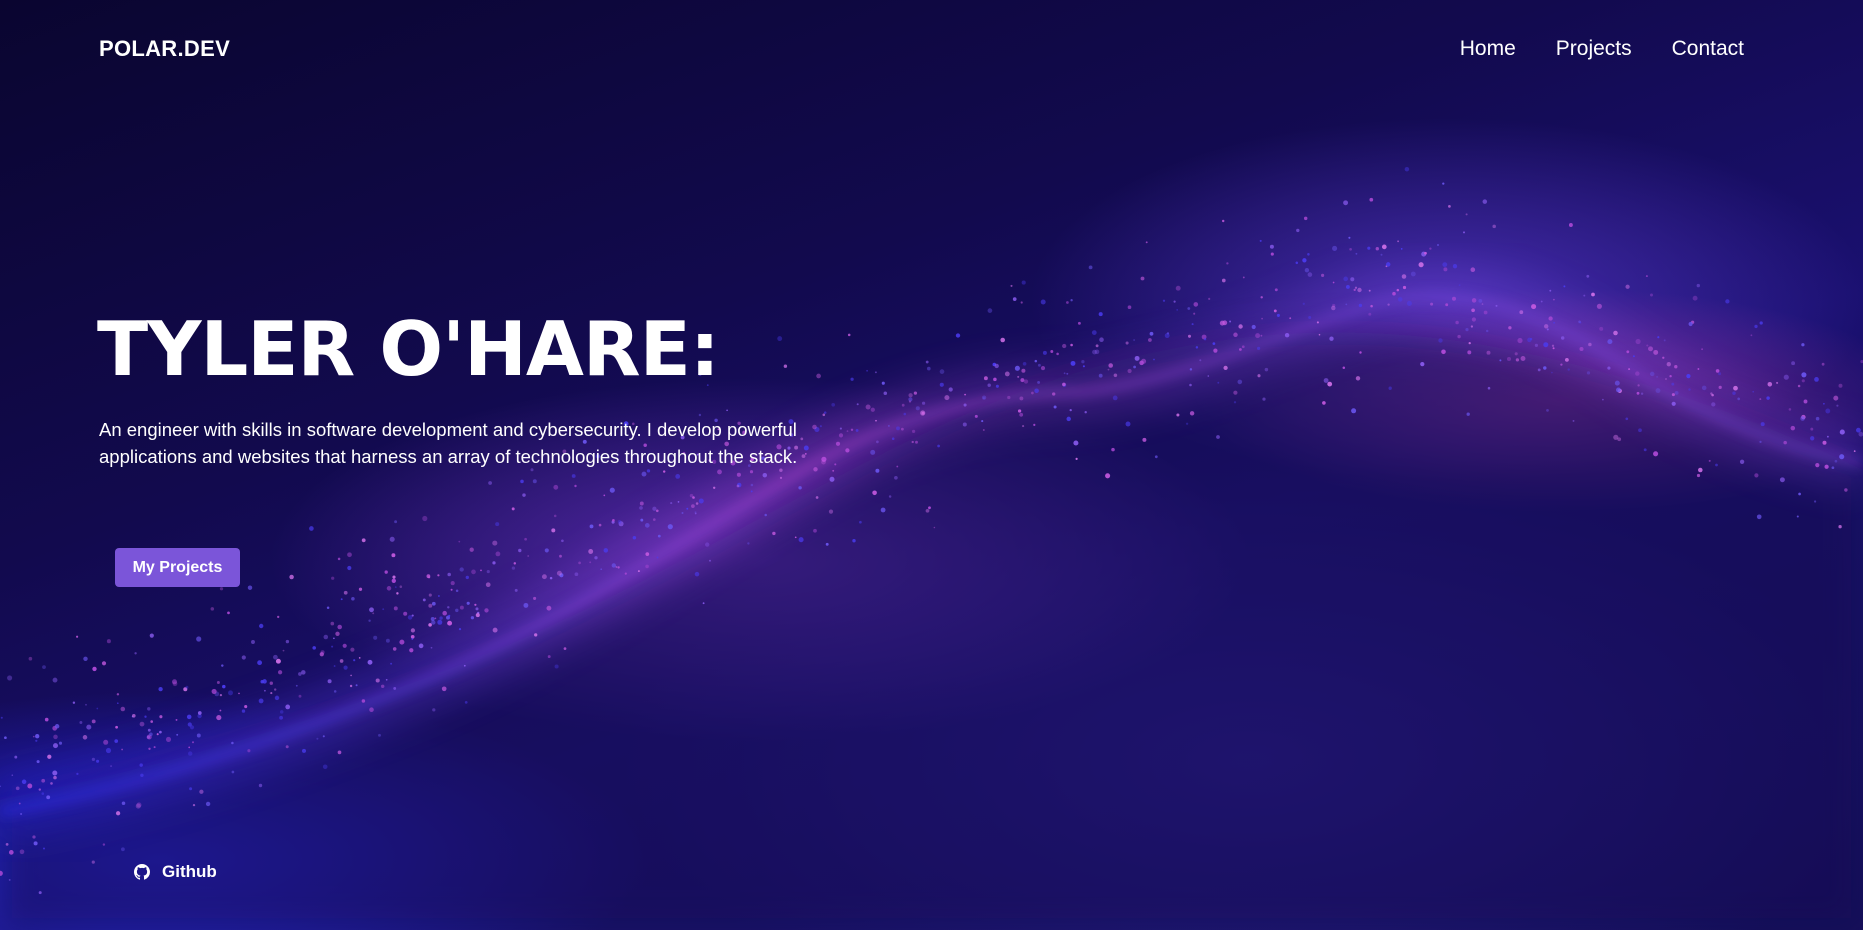 The width and height of the screenshot is (1863, 930). Describe the element at coordinates (931, 50) in the screenshot. I see `top-navbar: POLAR.DEV Home Projects Contact` at that location.